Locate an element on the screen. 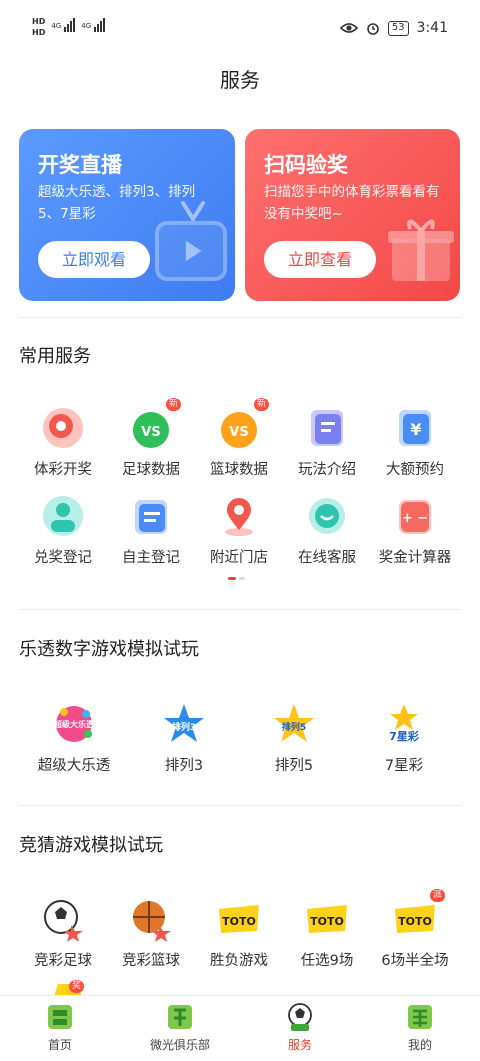 The width and height of the screenshot is (480, 1061). lotto-super: 超级大乐透 超级大乐透 is located at coordinates (74, 737).